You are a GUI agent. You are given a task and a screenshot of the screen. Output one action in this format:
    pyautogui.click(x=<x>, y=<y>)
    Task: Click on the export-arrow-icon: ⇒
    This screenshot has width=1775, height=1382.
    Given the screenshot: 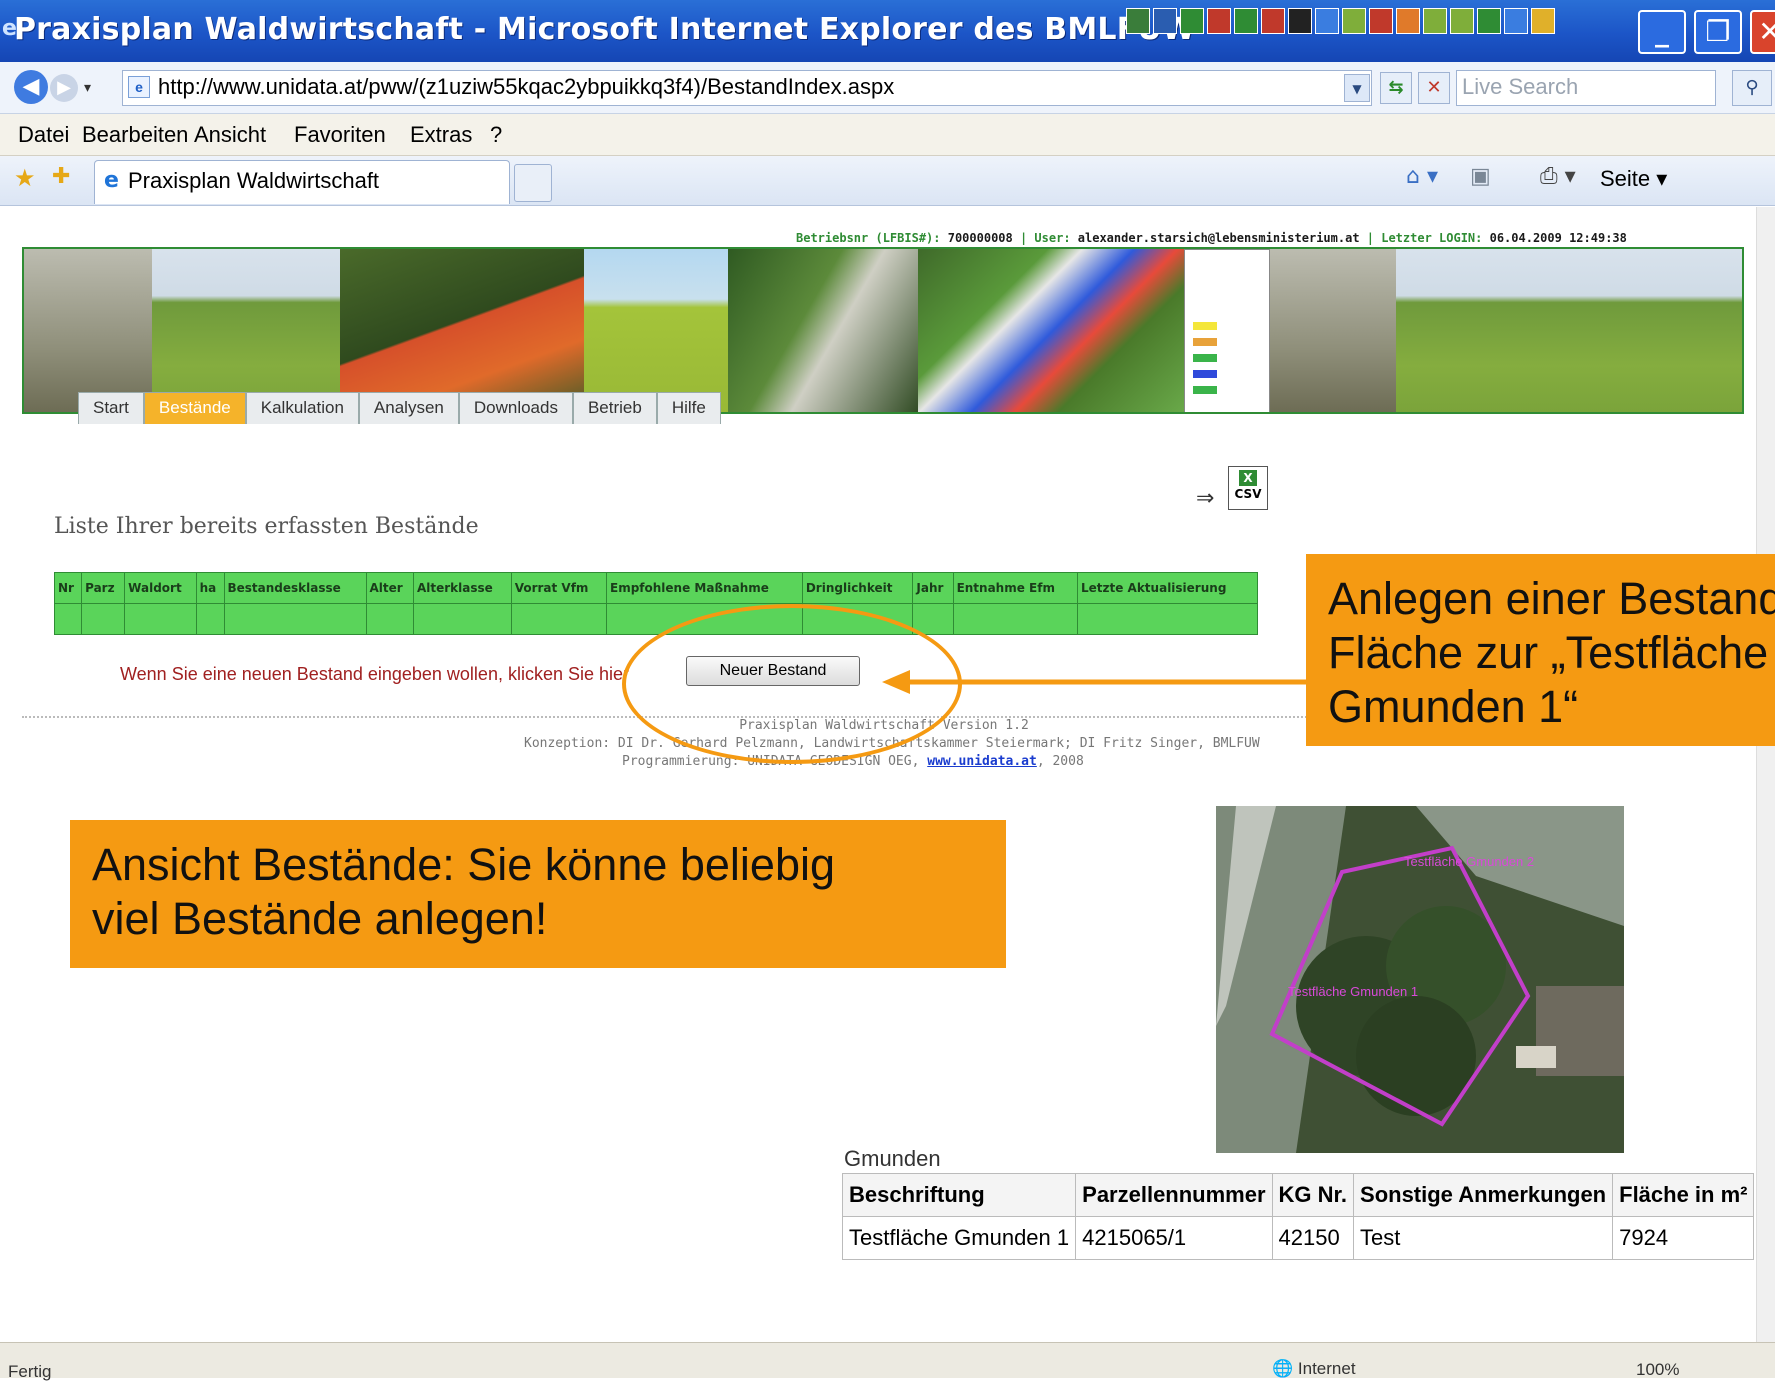 What is the action you would take?
    pyautogui.click(x=1205, y=498)
    